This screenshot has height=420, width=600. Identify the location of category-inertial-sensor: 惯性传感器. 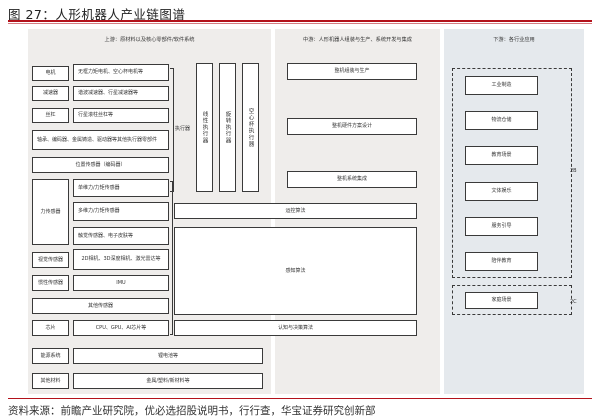
(50, 283).